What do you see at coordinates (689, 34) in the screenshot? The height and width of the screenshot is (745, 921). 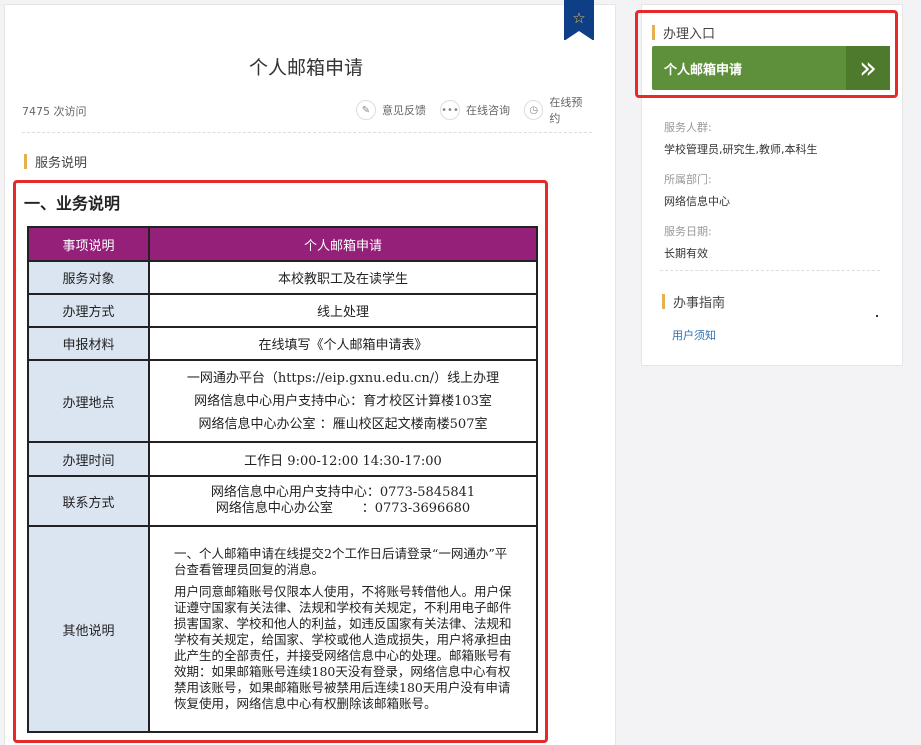 I see `entry-label: 办理入口` at bounding box center [689, 34].